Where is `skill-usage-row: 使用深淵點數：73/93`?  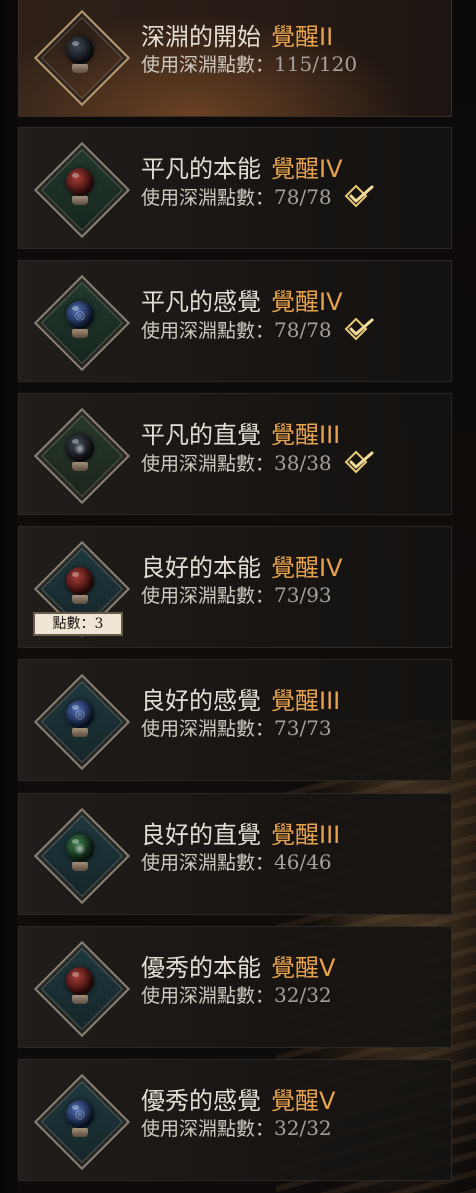
skill-usage-row: 使用深淵點數：73/93 is located at coordinates (236, 595).